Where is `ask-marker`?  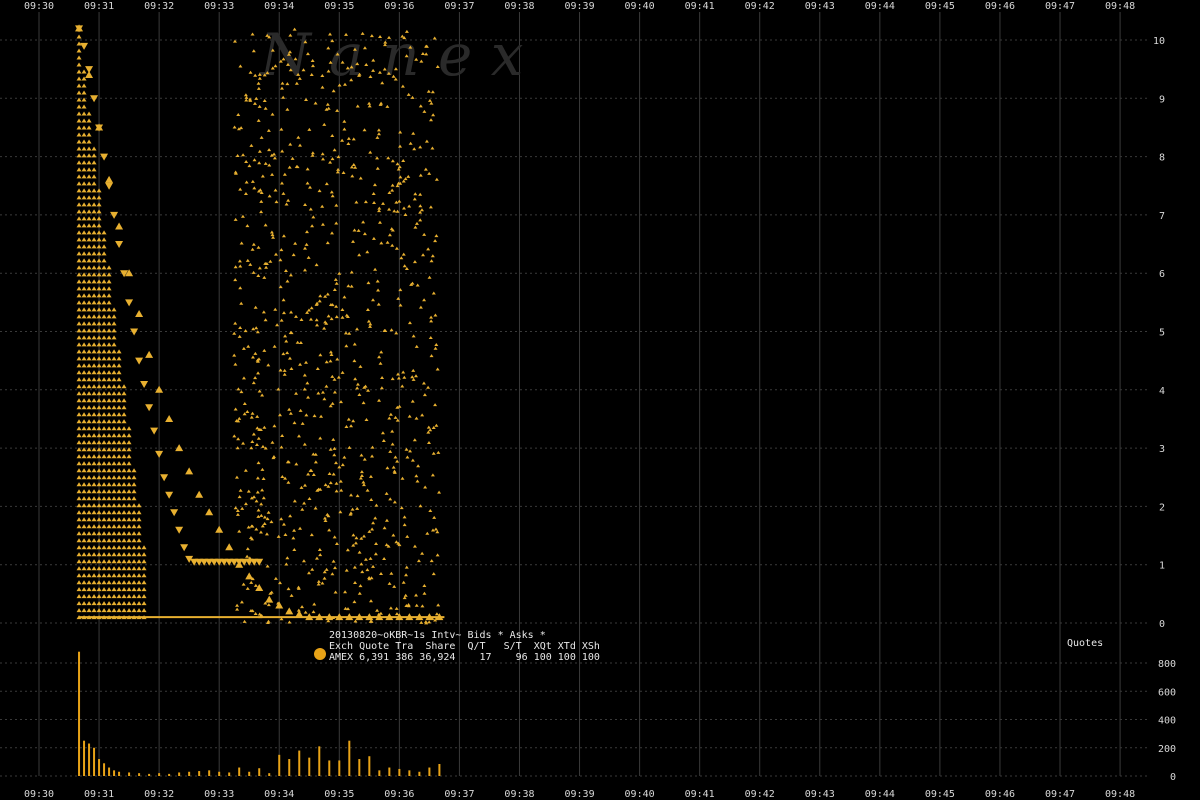 ask-marker is located at coordinates (139, 361).